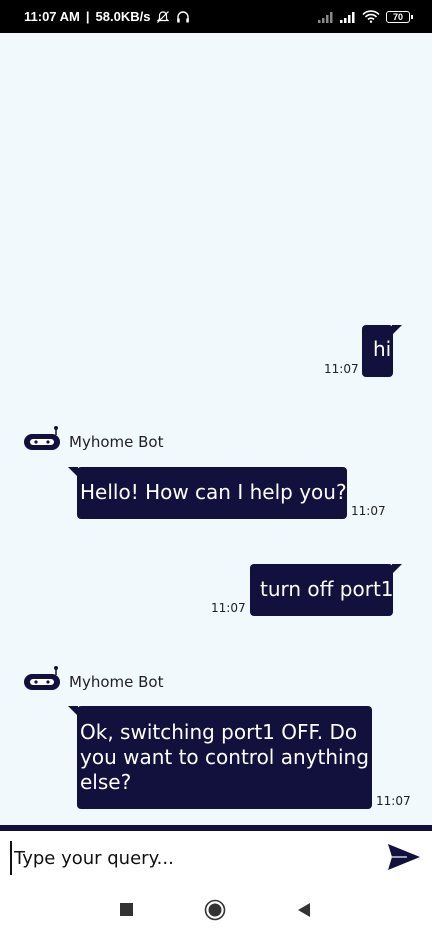 Image resolution: width=432 pixels, height=936 pixels. I want to click on user-message-bubble: turn off port1, so click(326, 590).